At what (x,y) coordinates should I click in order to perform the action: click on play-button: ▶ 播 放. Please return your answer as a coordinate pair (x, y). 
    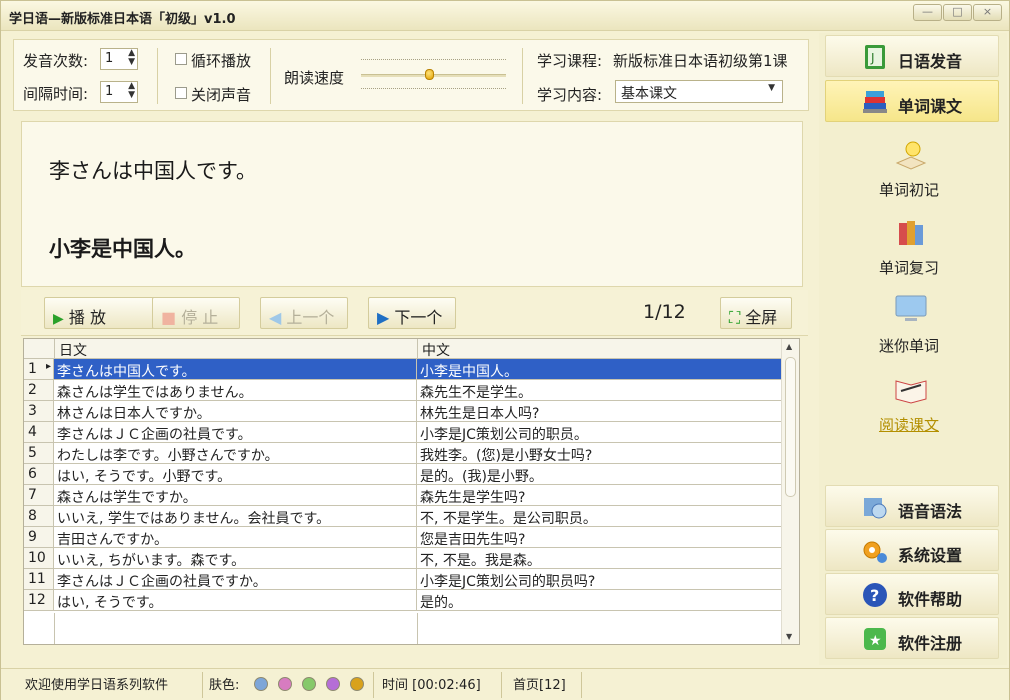
    Looking at the image, I should click on (102, 313).